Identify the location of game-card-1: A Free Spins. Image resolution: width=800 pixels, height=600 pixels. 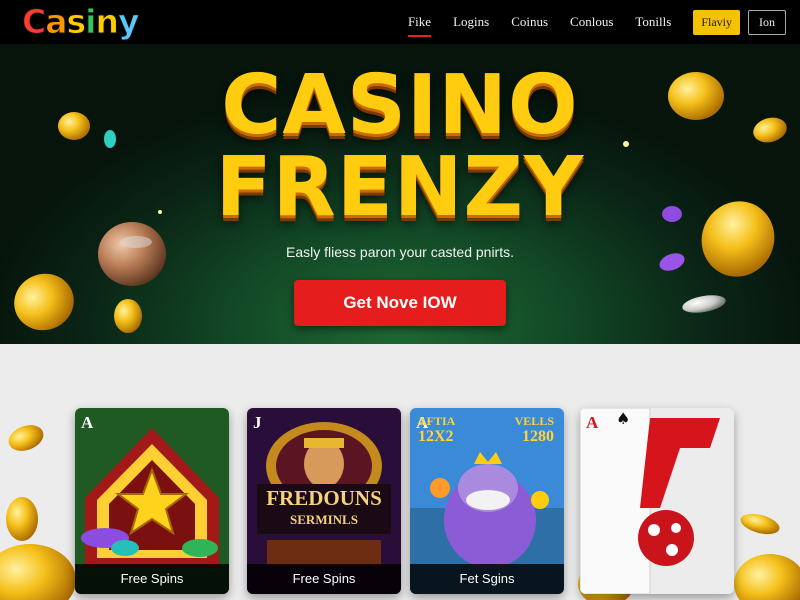
(152, 501).